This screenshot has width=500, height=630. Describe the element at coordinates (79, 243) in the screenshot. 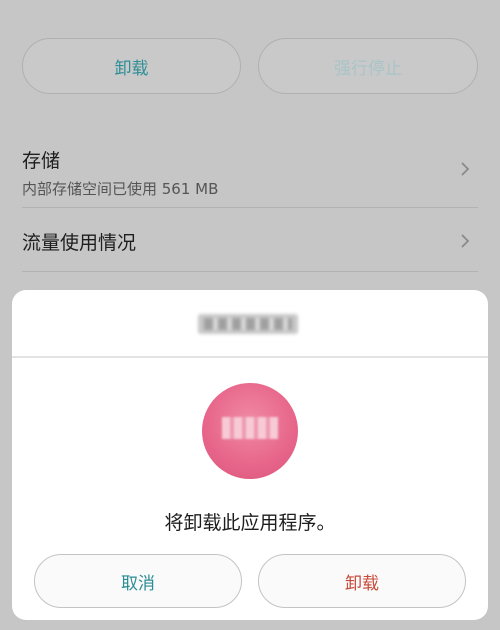

I see `data-usage-title: 流量使用情况` at that location.